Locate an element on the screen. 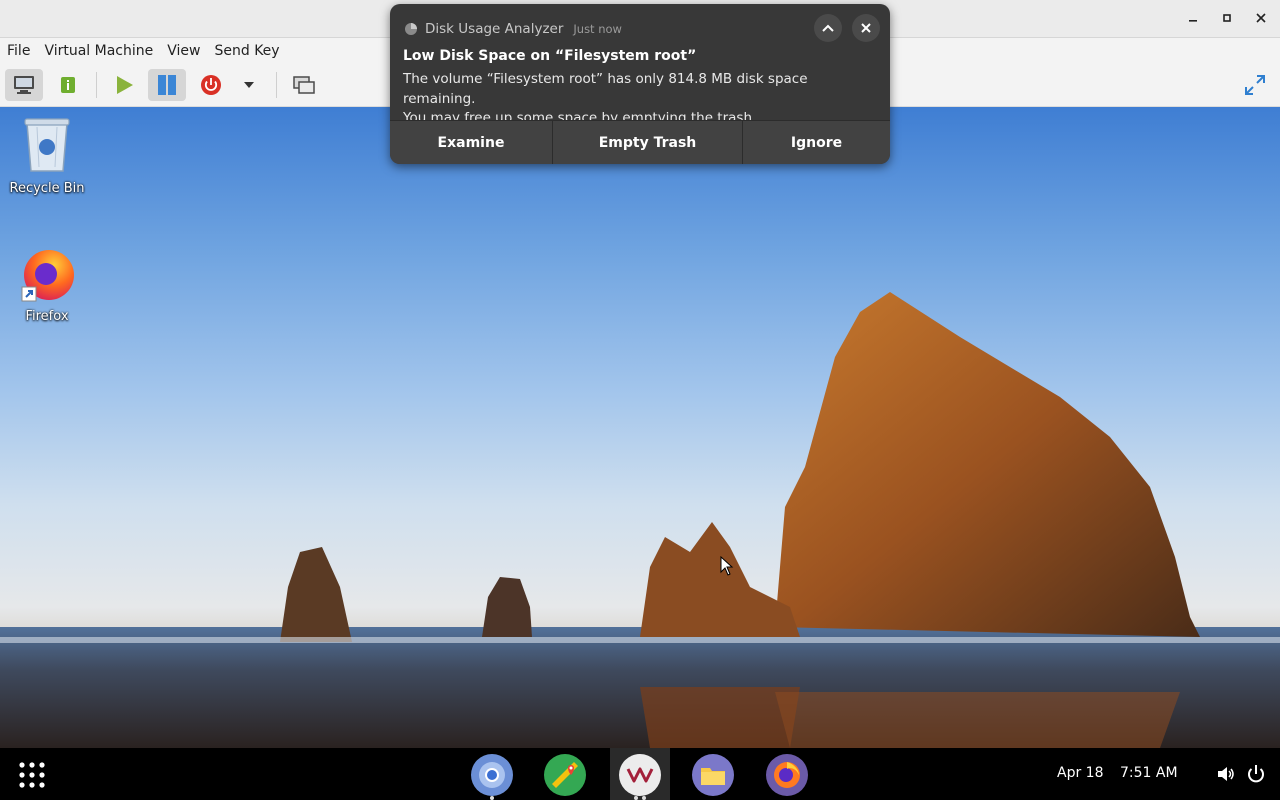  vm-icon is located at coordinates (640, 775).